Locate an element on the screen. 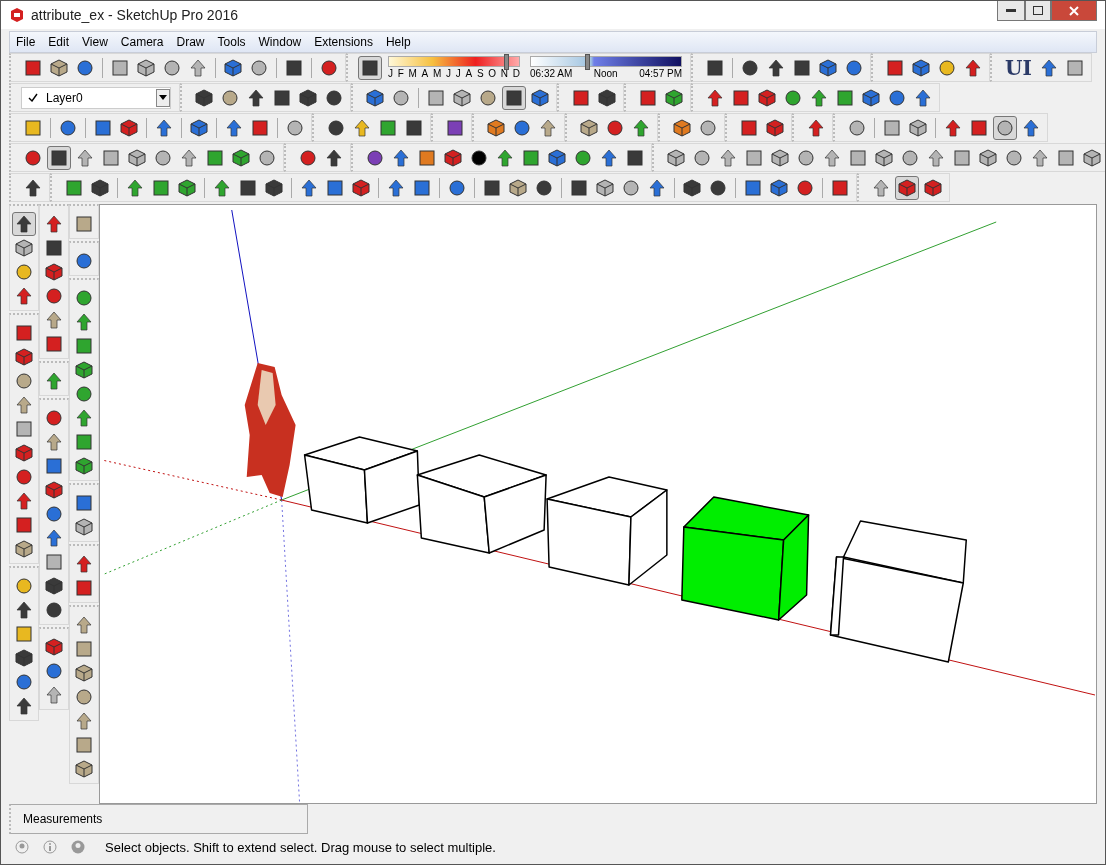 This screenshot has width=1106, height=865. dropdown-button is located at coordinates (163, 97).